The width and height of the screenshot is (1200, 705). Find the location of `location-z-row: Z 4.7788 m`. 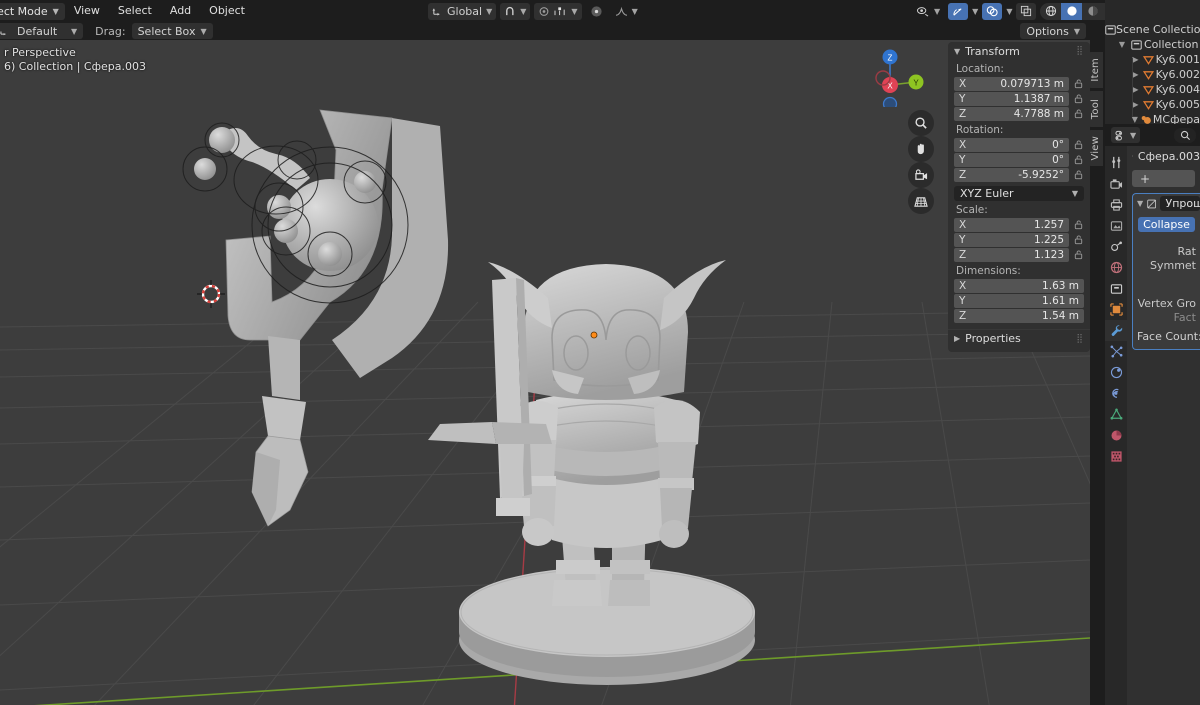

location-z-row: Z 4.7788 m is located at coordinates (1019, 114).